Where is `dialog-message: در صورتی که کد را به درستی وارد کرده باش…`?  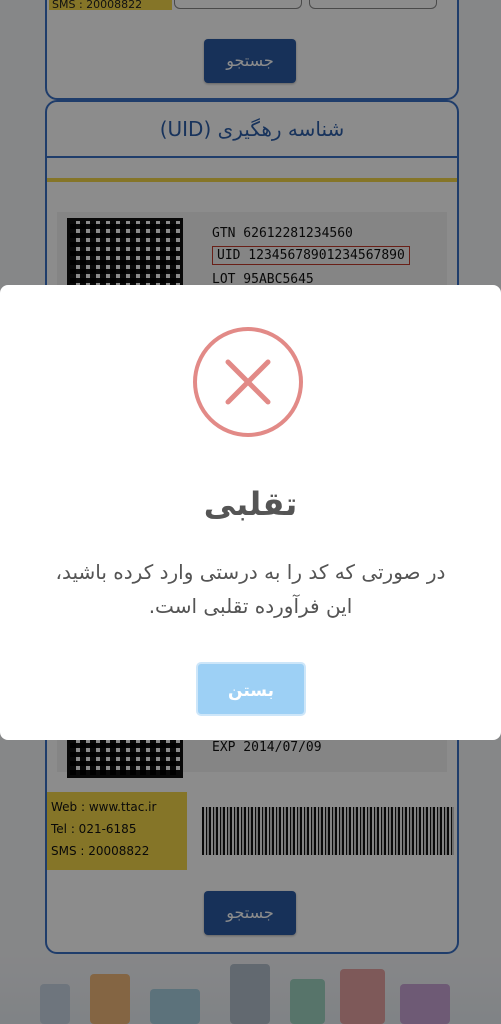
dialog-message: در صورتی که کد را به درستی وارد کرده باش… is located at coordinates (250, 589).